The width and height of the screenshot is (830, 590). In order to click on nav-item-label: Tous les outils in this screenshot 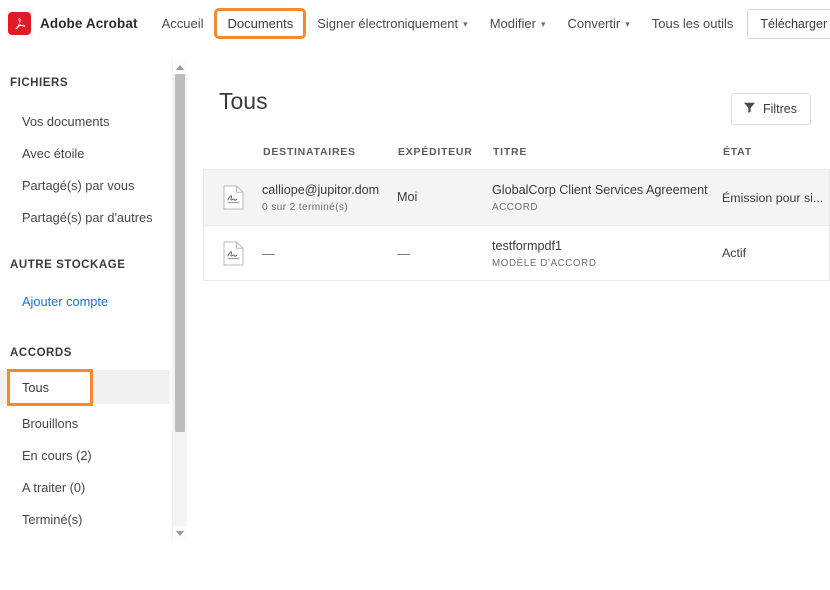, I will do `click(692, 23)`.